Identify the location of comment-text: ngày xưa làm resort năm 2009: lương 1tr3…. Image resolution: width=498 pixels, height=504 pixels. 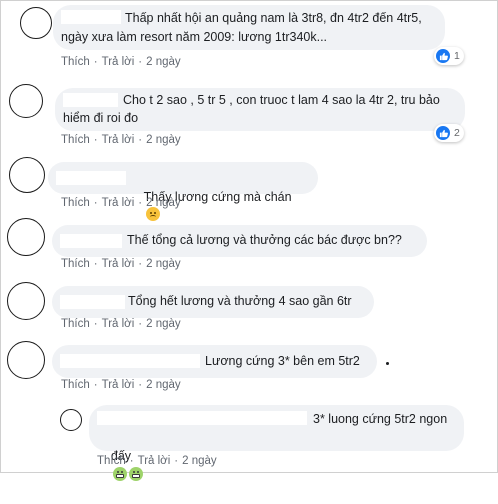
(194, 37).